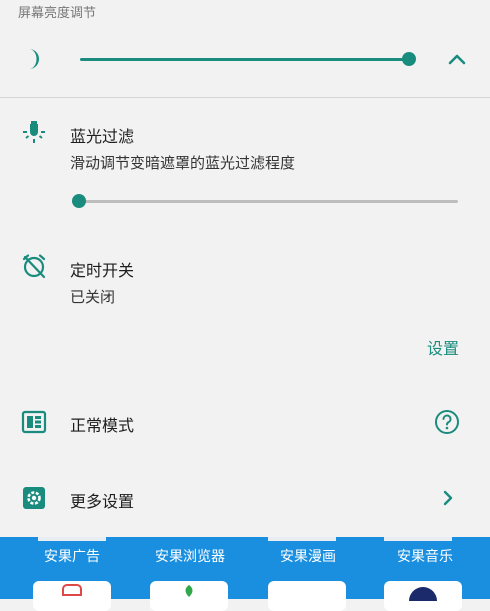 The image size is (490, 611). I want to click on brightness-slider-knob, so click(409, 59).